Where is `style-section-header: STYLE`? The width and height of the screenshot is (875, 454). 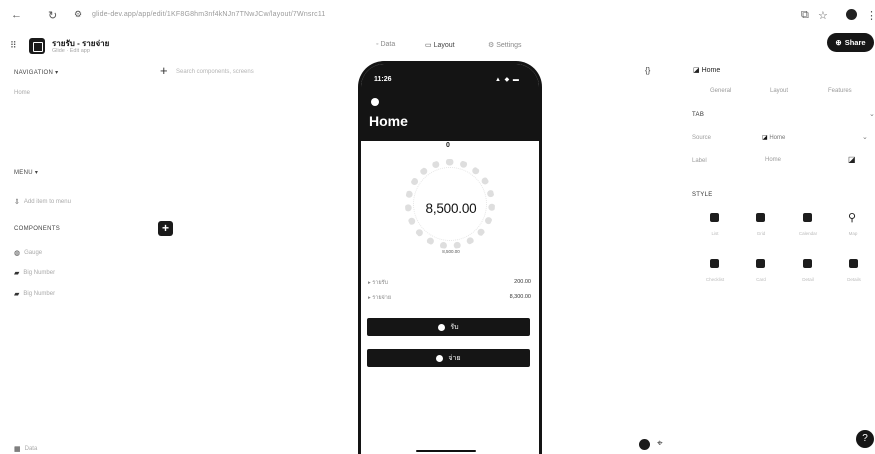 style-section-header: STYLE is located at coordinates (702, 195).